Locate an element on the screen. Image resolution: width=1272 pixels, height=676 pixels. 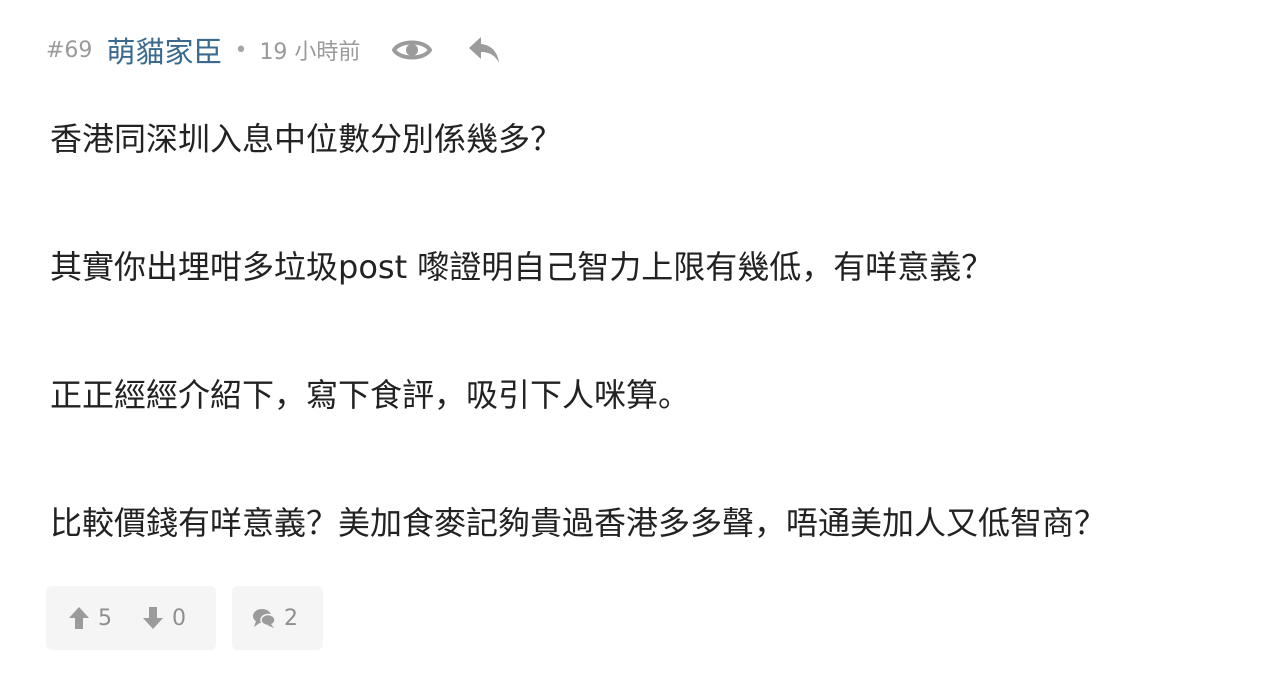
downvote-button: 0 is located at coordinates (164, 618).